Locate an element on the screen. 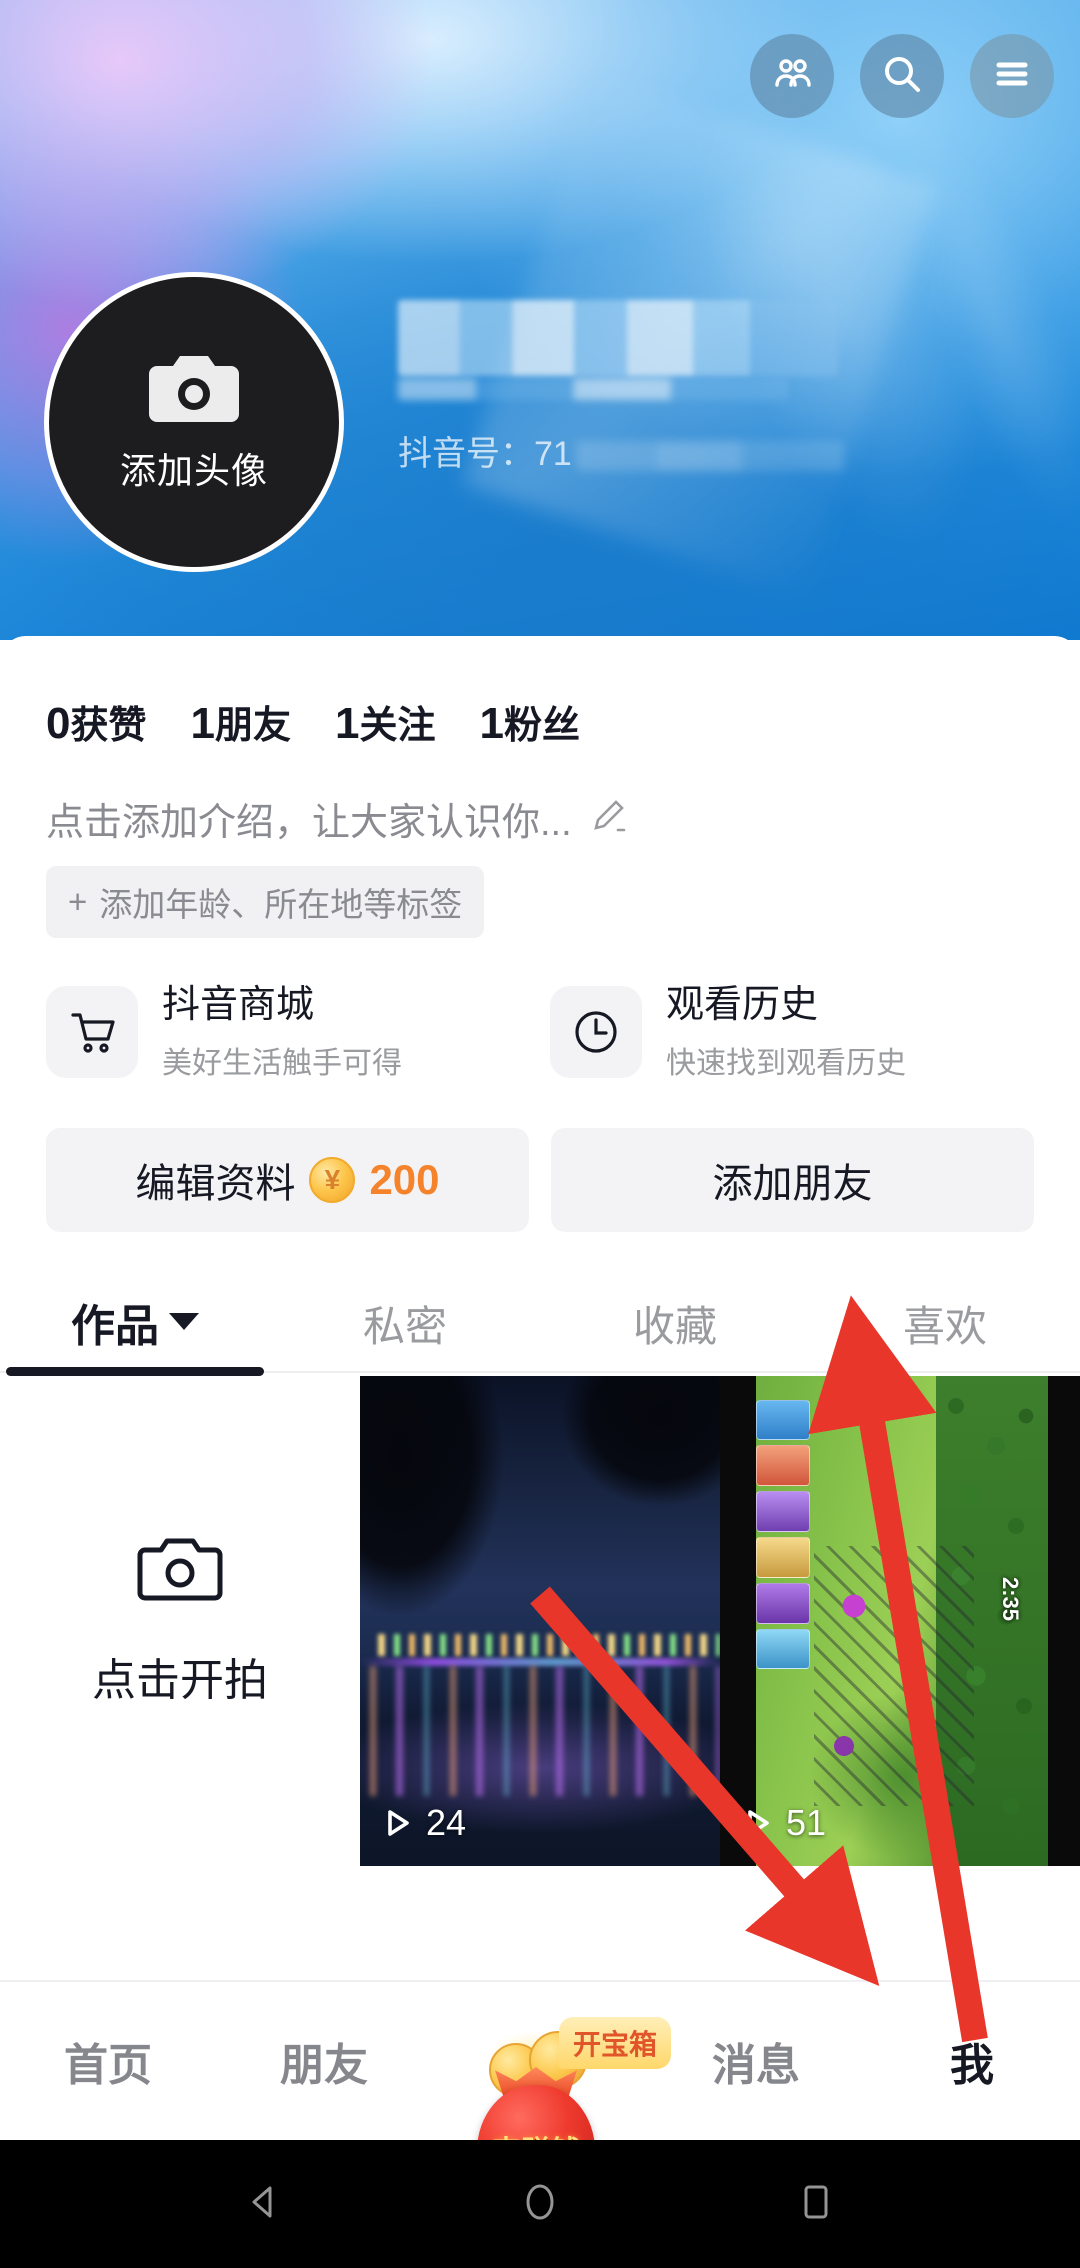 This screenshot has height=2268, width=1080. play-count-badge: 51 is located at coordinates (782, 1823).